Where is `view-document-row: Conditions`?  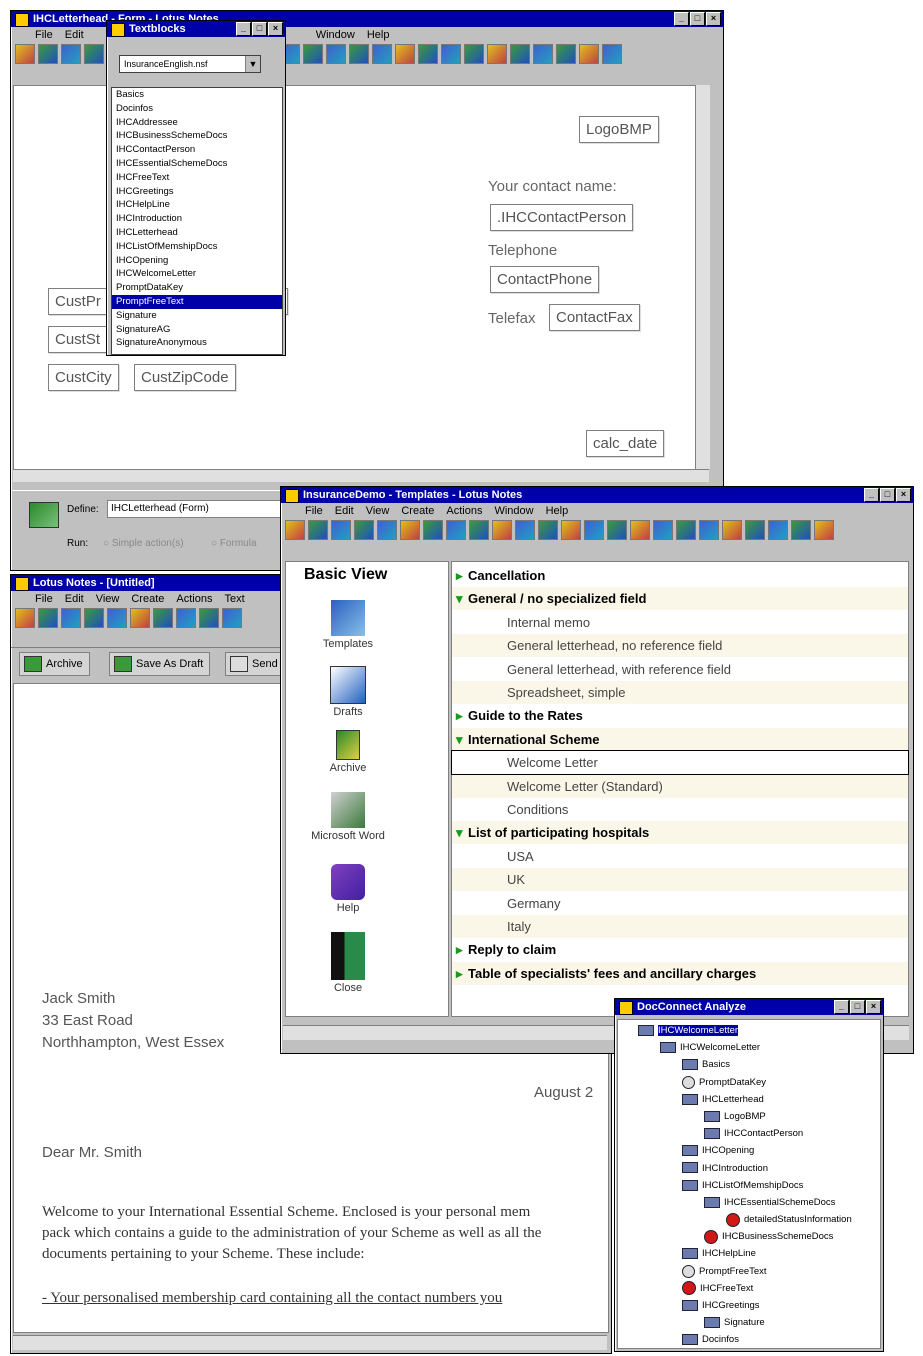 view-document-row: Conditions is located at coordinates (680, 809).